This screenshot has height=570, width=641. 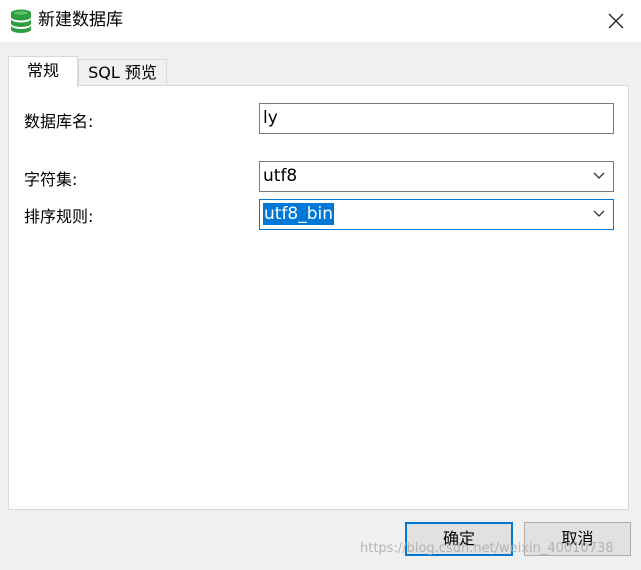 What do you see at coordinates (320, 21) in the screenshot?
I see `title-bar: 新建数据库` at bounding box center [320, 21].